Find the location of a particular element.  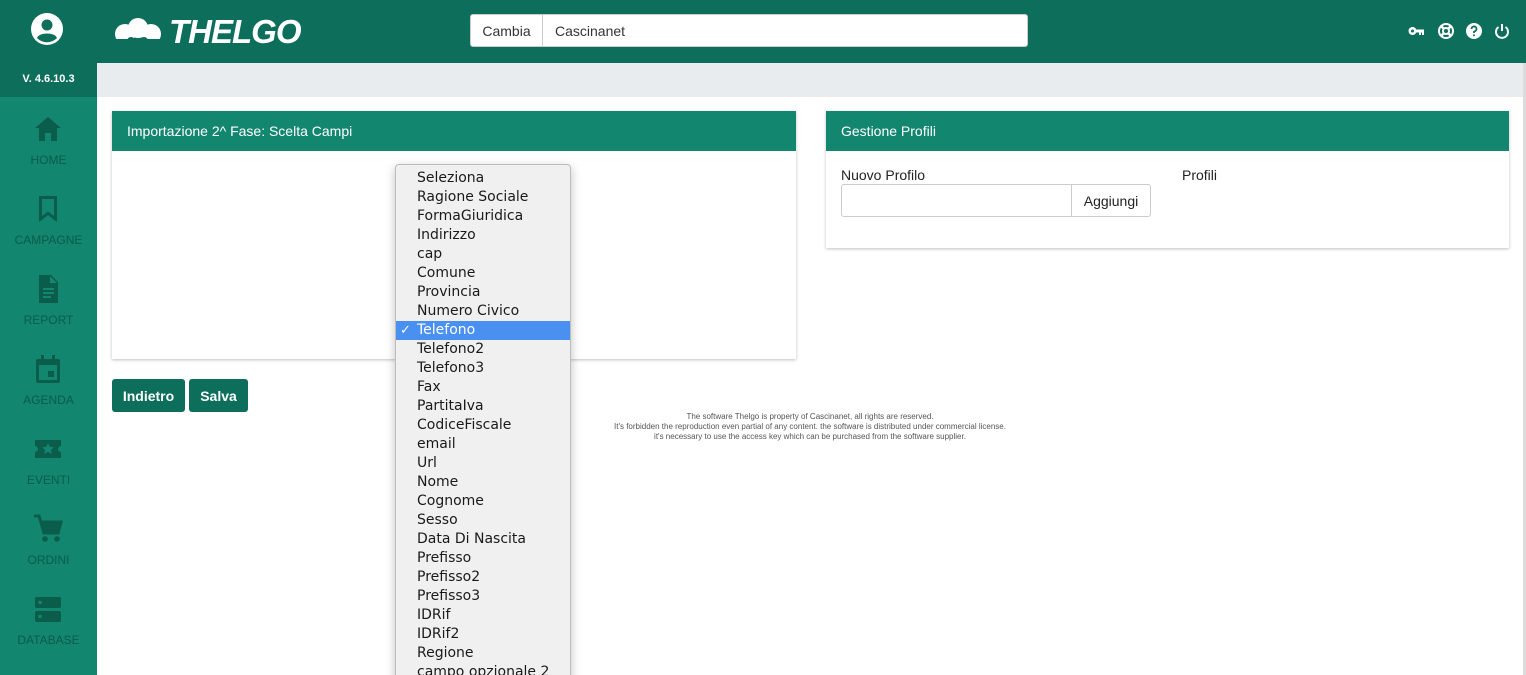

dropdown-option: Data Di Nascita is located at coordinates (483, 539).